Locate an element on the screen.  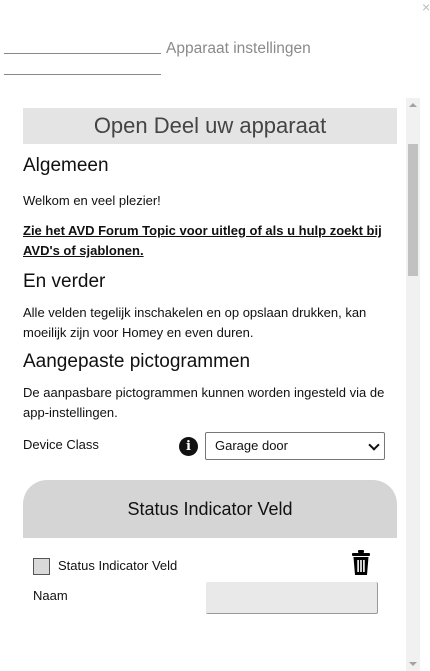
name-input is located at coordinates (292, 598).